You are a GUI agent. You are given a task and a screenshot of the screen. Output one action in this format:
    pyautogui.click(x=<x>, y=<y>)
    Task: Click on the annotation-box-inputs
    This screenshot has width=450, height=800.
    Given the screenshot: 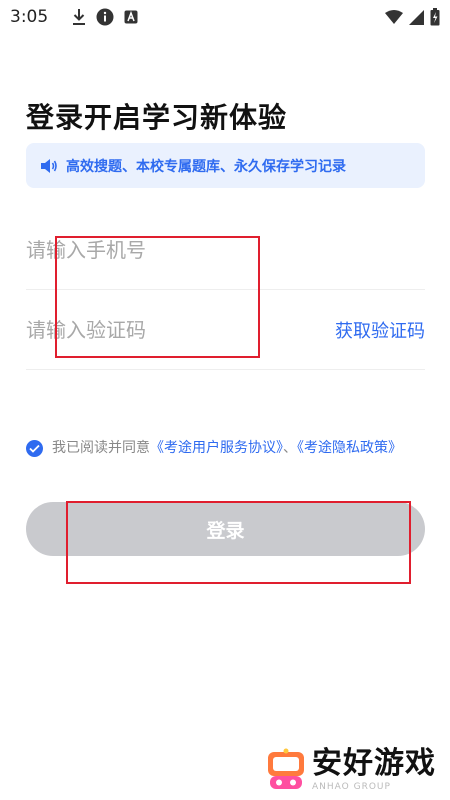 What is the action you would take?
    pyautogui.click(x=157, y=297)
    